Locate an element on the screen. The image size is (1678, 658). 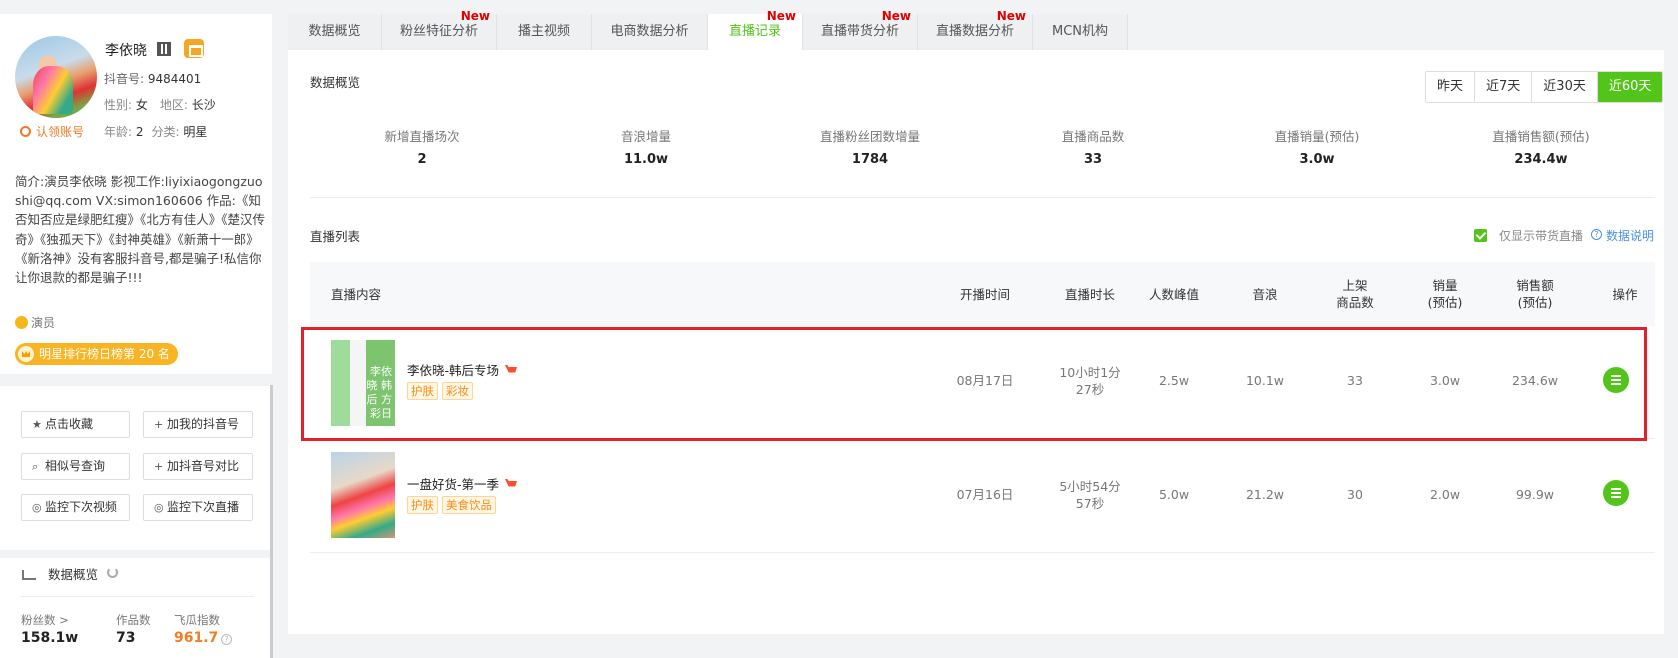
qr-code-icon is located at coordinates (164, 49).